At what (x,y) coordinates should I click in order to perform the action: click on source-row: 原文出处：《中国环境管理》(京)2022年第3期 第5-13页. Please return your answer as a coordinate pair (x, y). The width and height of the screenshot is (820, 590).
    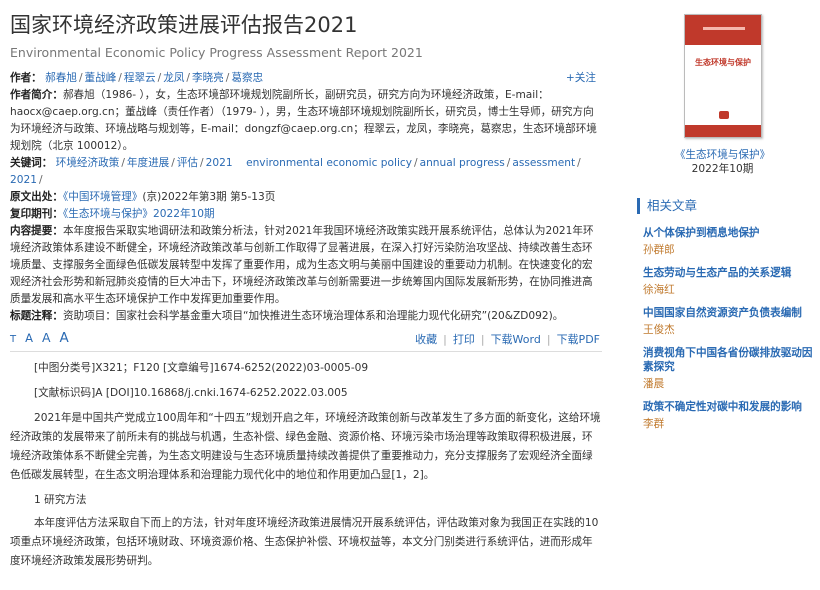
    Looking at the image, I should click on (306, 197).